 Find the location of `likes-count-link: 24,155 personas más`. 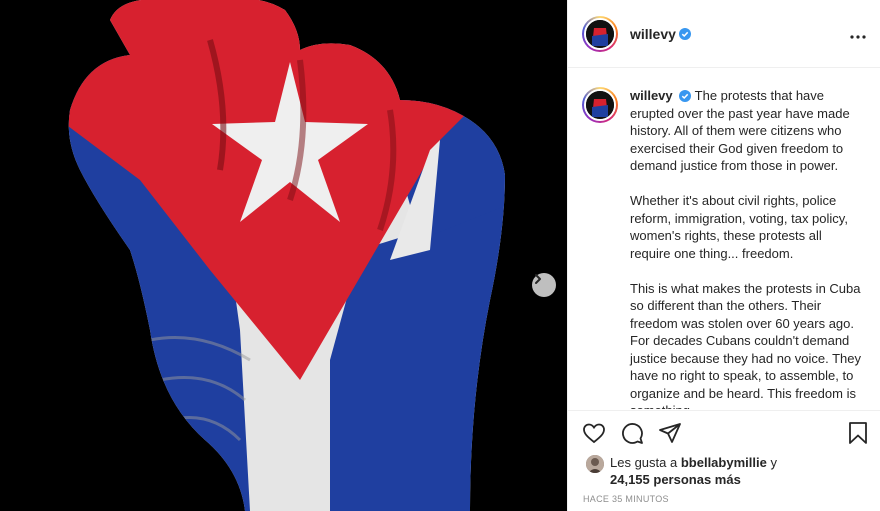

likes-count-link: 24,155 personas más is located at coordinates (675, 479).